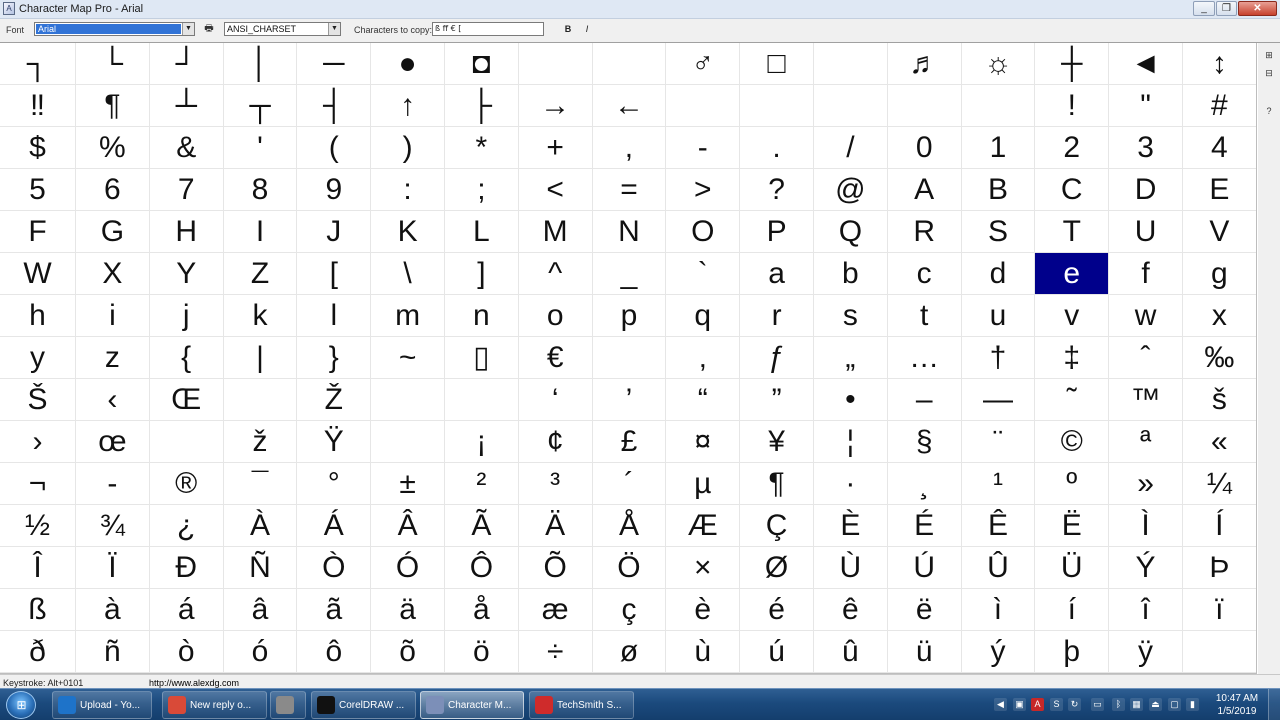 The image size is (1280, 721). What do you see at coordinates (408, 568) in the screenshot?
I see `char-cell: Ó` at bounding box center [408, 568].